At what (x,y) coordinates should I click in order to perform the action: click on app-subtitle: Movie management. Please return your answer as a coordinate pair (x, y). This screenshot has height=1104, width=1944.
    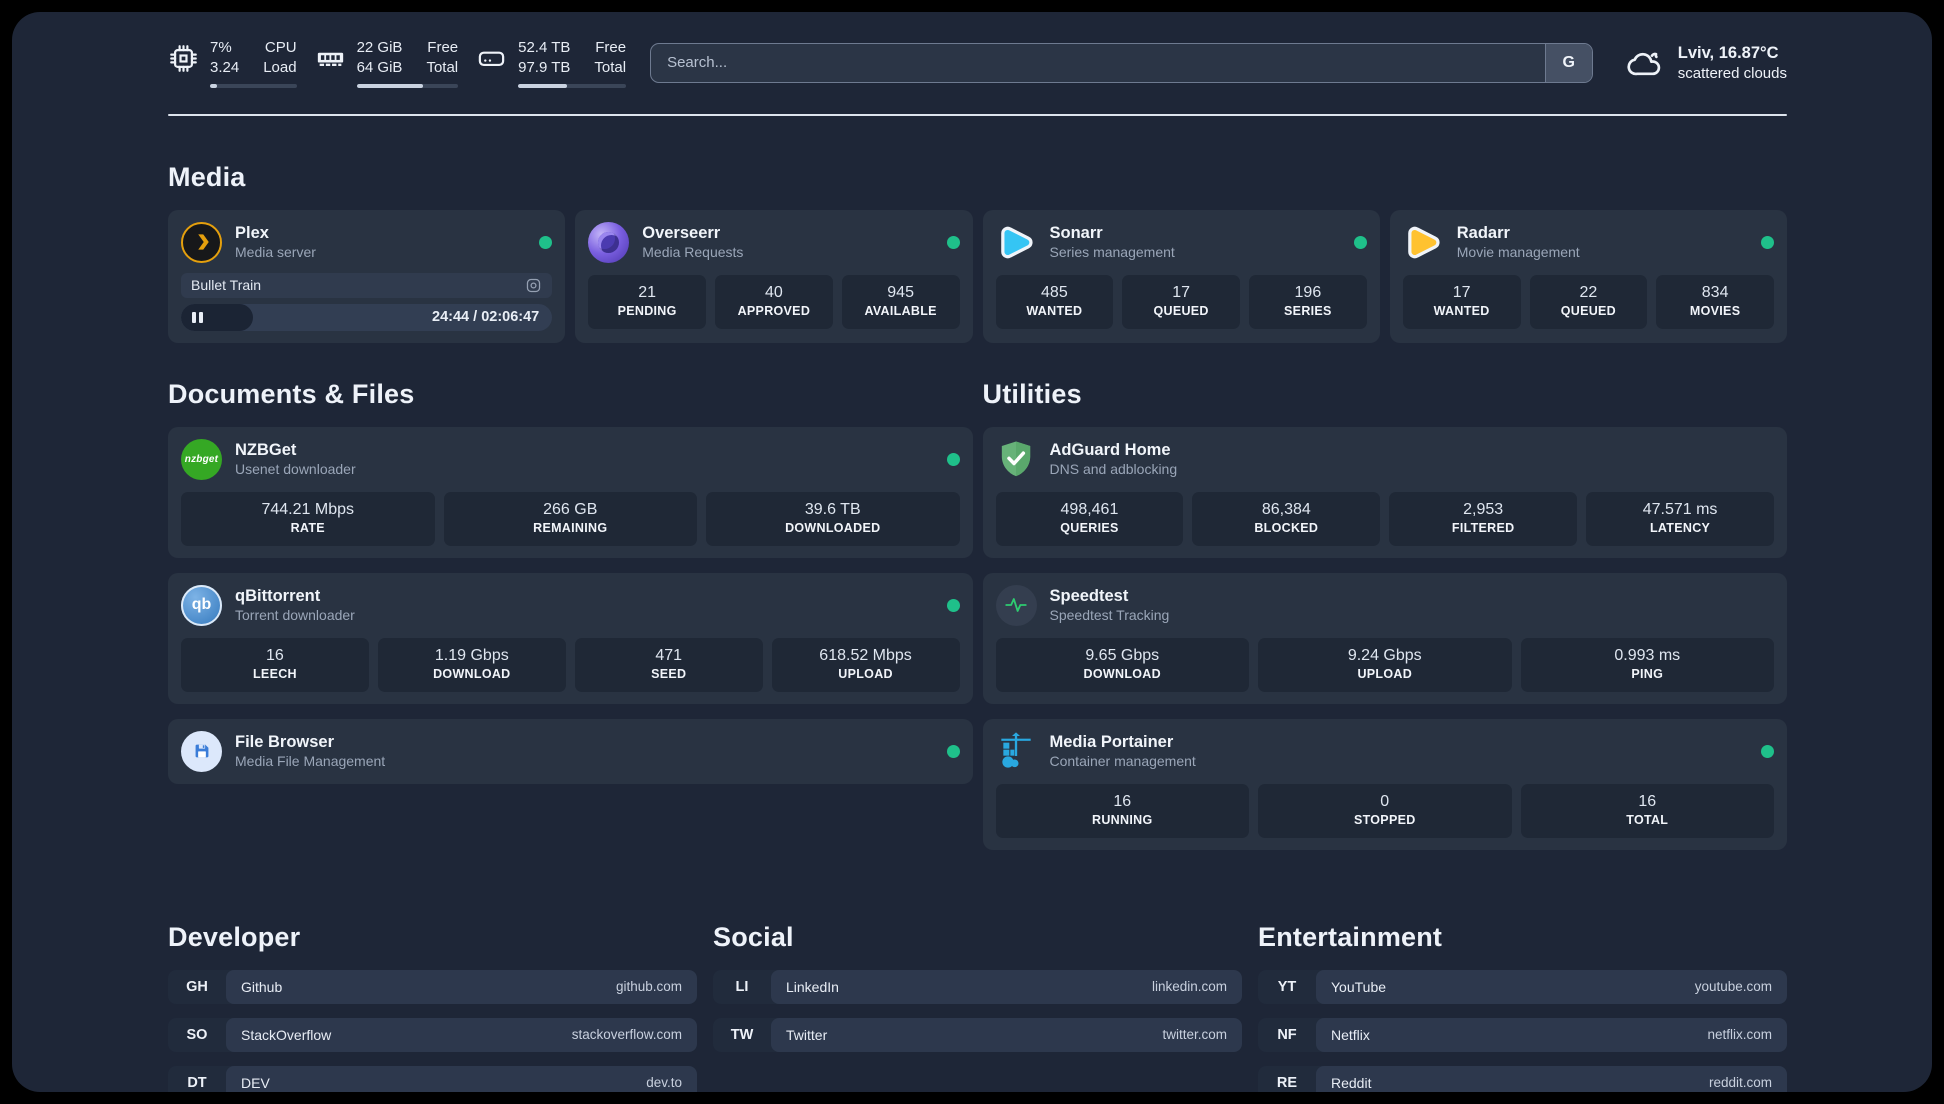
    Looking at the image, I should click on (1518, 252).